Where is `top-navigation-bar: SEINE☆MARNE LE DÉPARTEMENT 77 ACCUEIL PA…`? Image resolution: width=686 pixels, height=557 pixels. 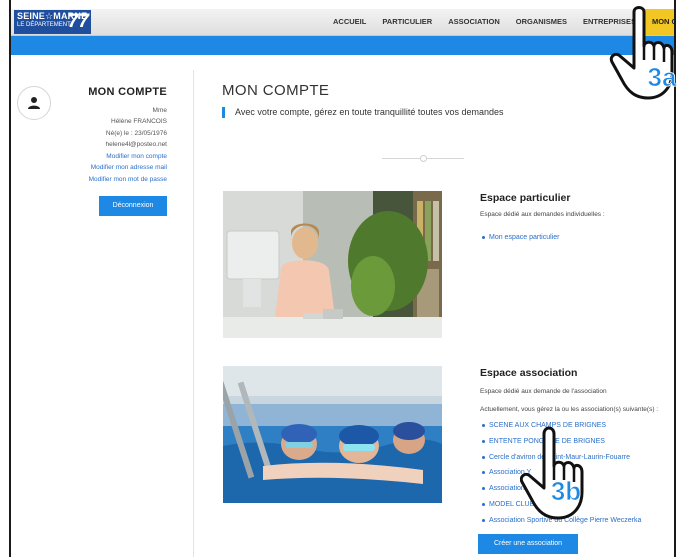
top-navigation-bar: SEINE☆MARNE LE DÉPARTEMENT 77 ACCUEIL PA… is located at coordinates (342, 22).